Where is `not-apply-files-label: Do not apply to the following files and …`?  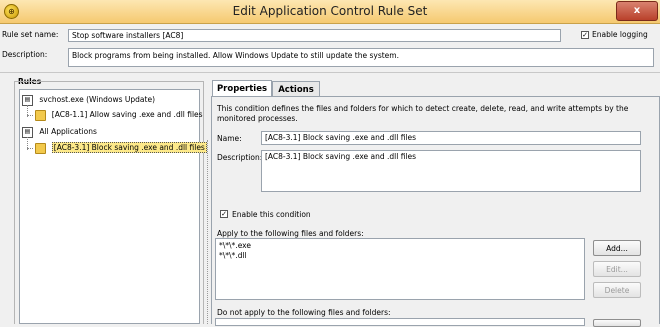 not-apply-files-label: Do not apply to the following files and … is located at coordinates (304, 312).